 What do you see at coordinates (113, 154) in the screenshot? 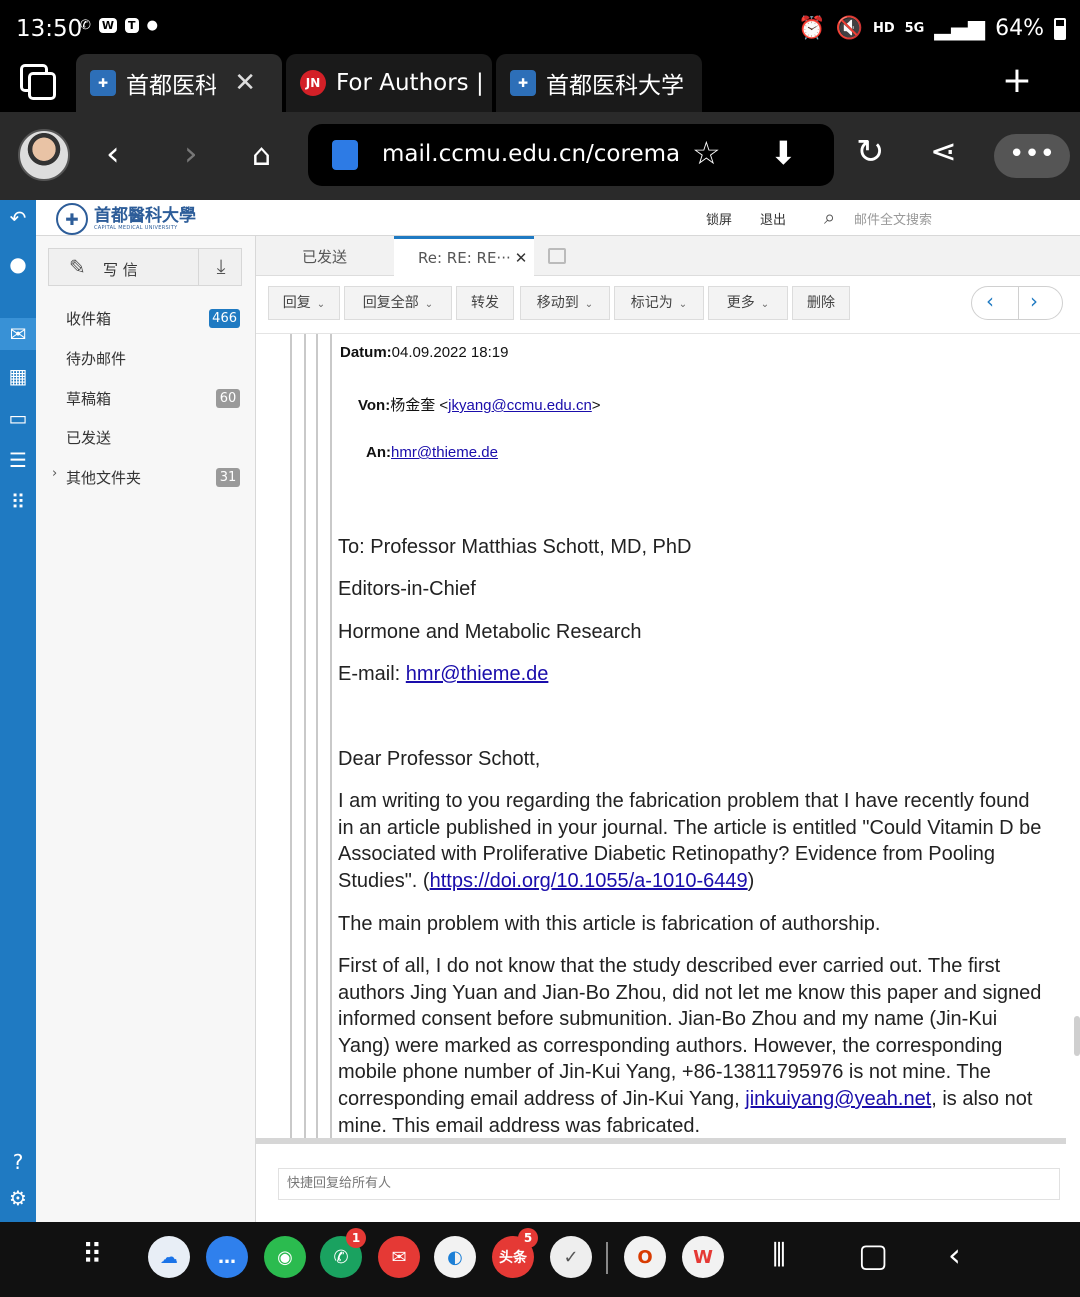
I see `back-icon: ‹` at bounding box center [113, 154].